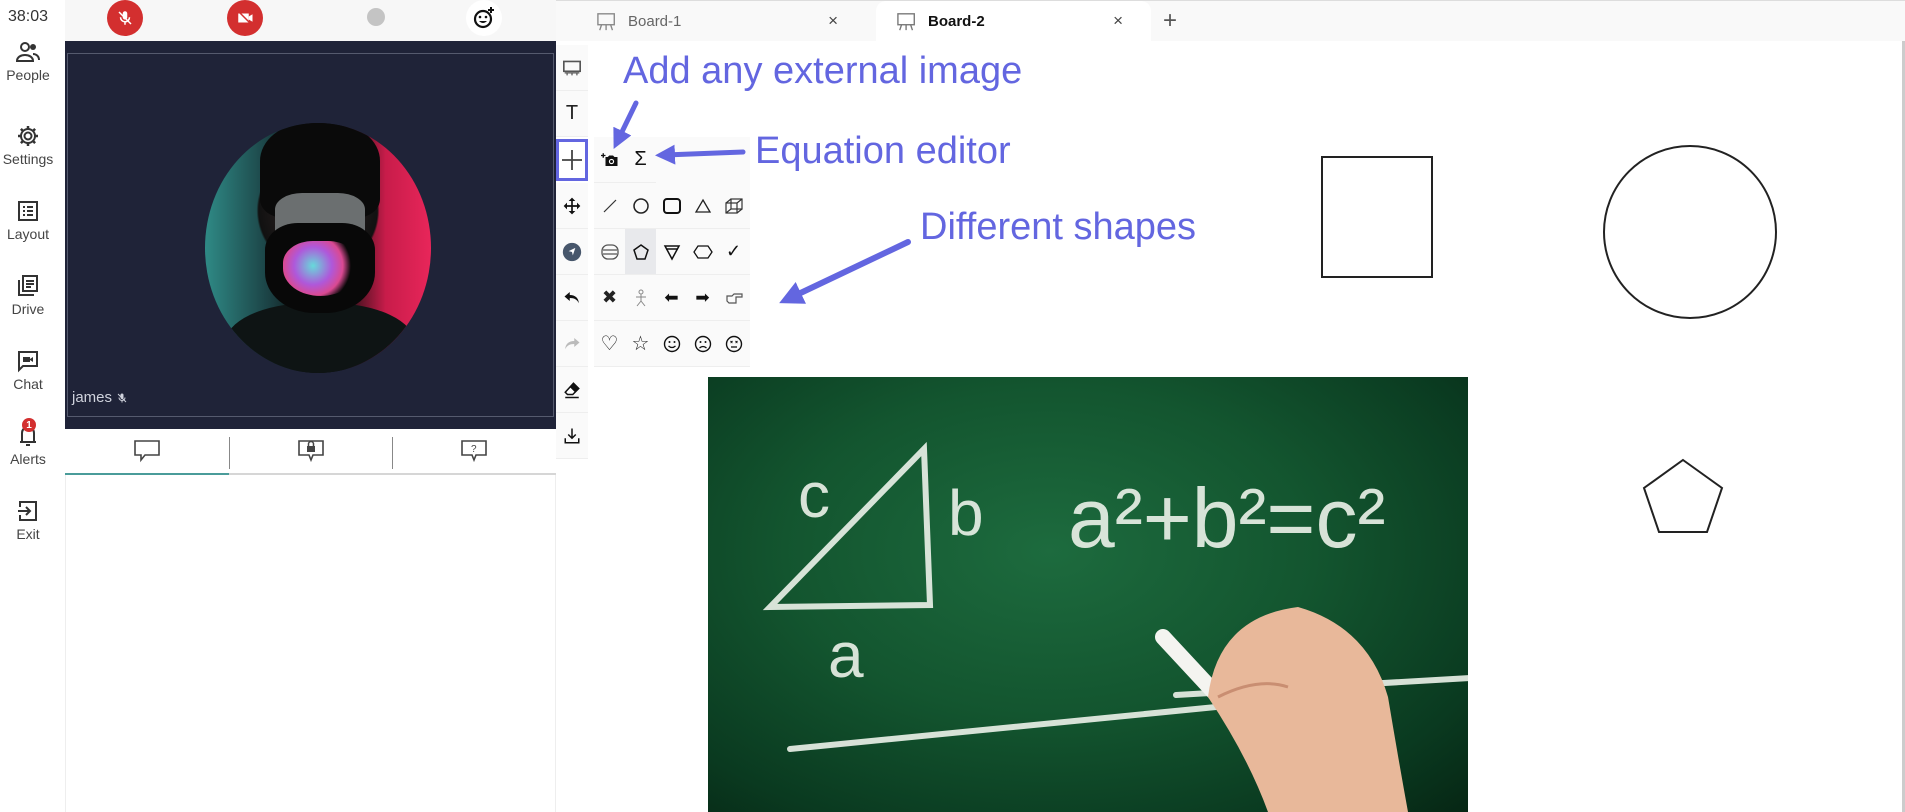 The height and width of the screenshot is (812, 1905). I want to click on sidebar-item-layout: Layout, so click(28, 220).